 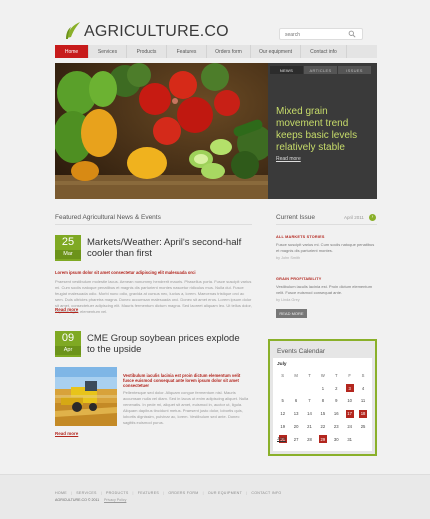 What do you see at coordinates (187, 51) in the screenshot?
I see `nav-item-features: Features` at bounding box center [187, 51].